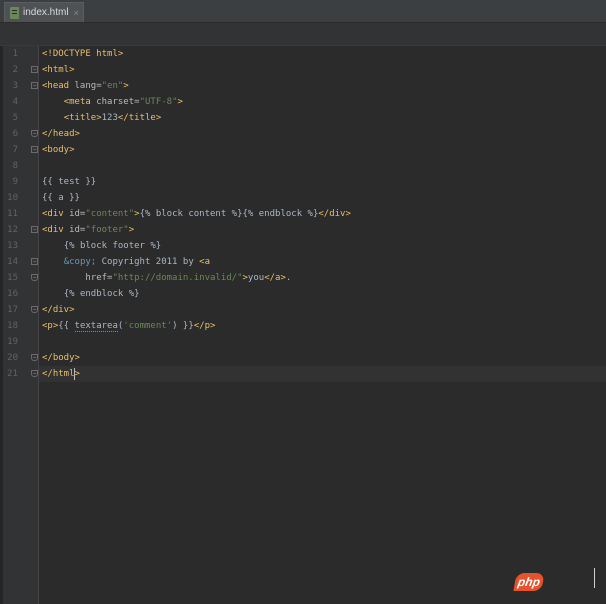 The height and width of the screenshot is (604, 606). I want to click on code-token: ) }}, so click(183, 326).